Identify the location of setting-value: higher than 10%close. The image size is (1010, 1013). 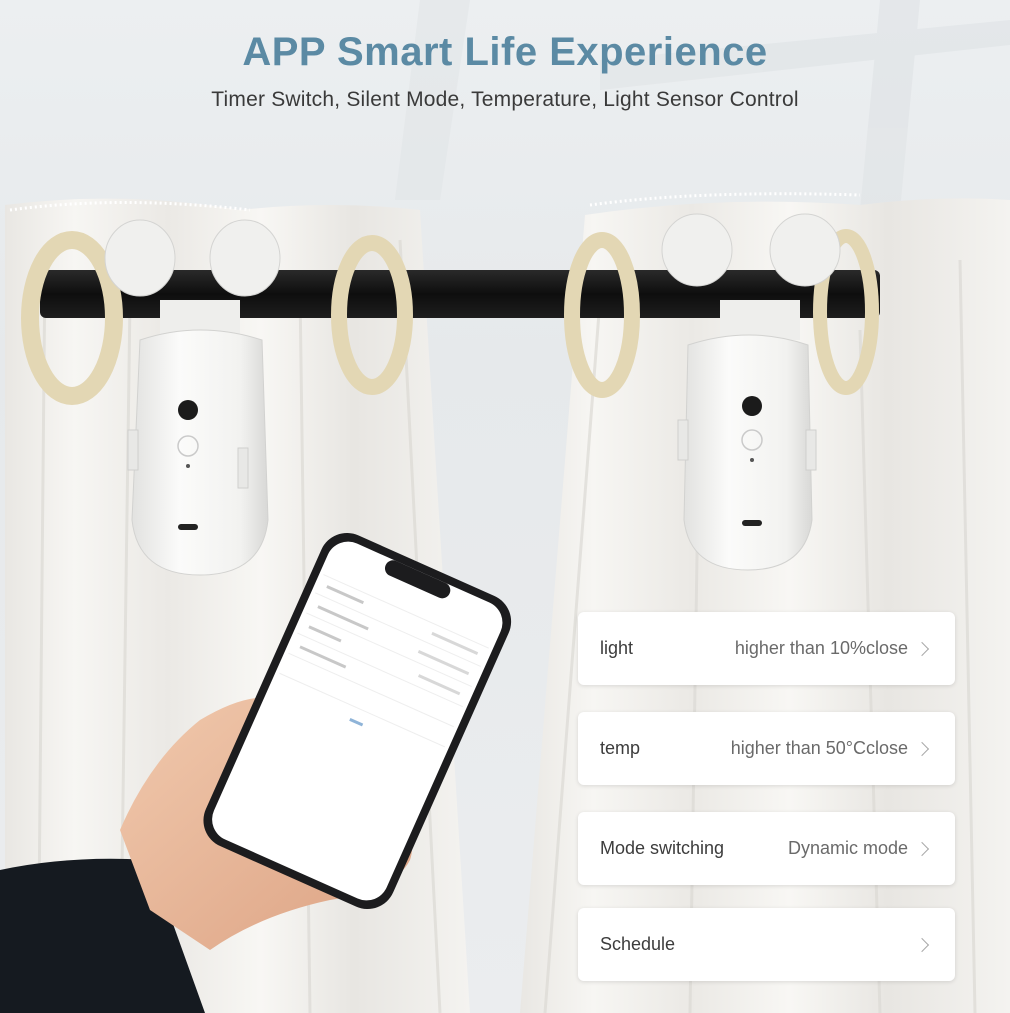
(821, 648).